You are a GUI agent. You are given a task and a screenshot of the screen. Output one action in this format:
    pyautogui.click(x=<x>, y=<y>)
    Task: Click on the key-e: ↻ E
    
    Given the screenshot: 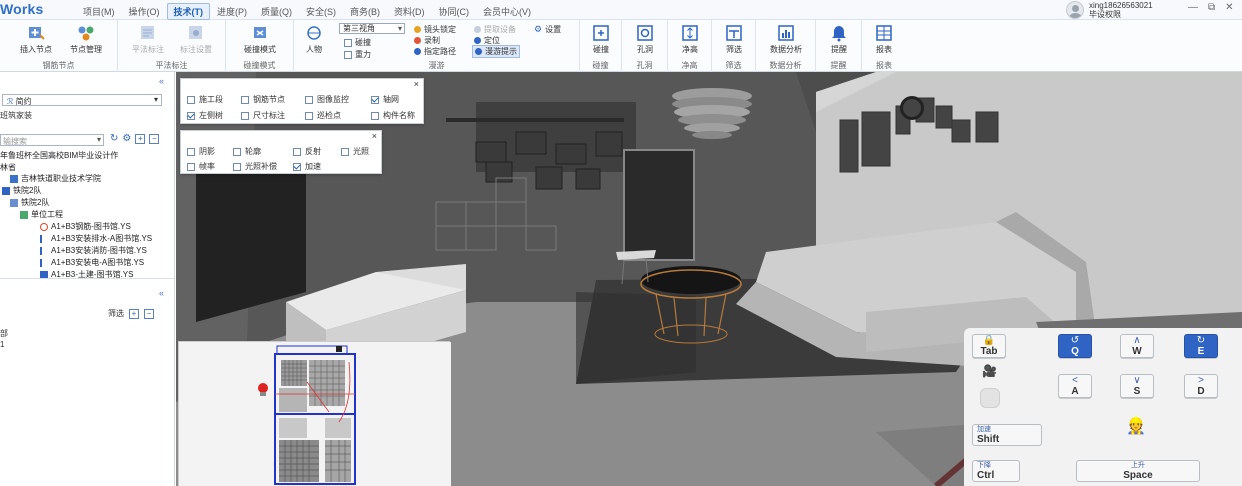 What is the action you would take?
    pyautogui.click(x=1201, y=346)
    